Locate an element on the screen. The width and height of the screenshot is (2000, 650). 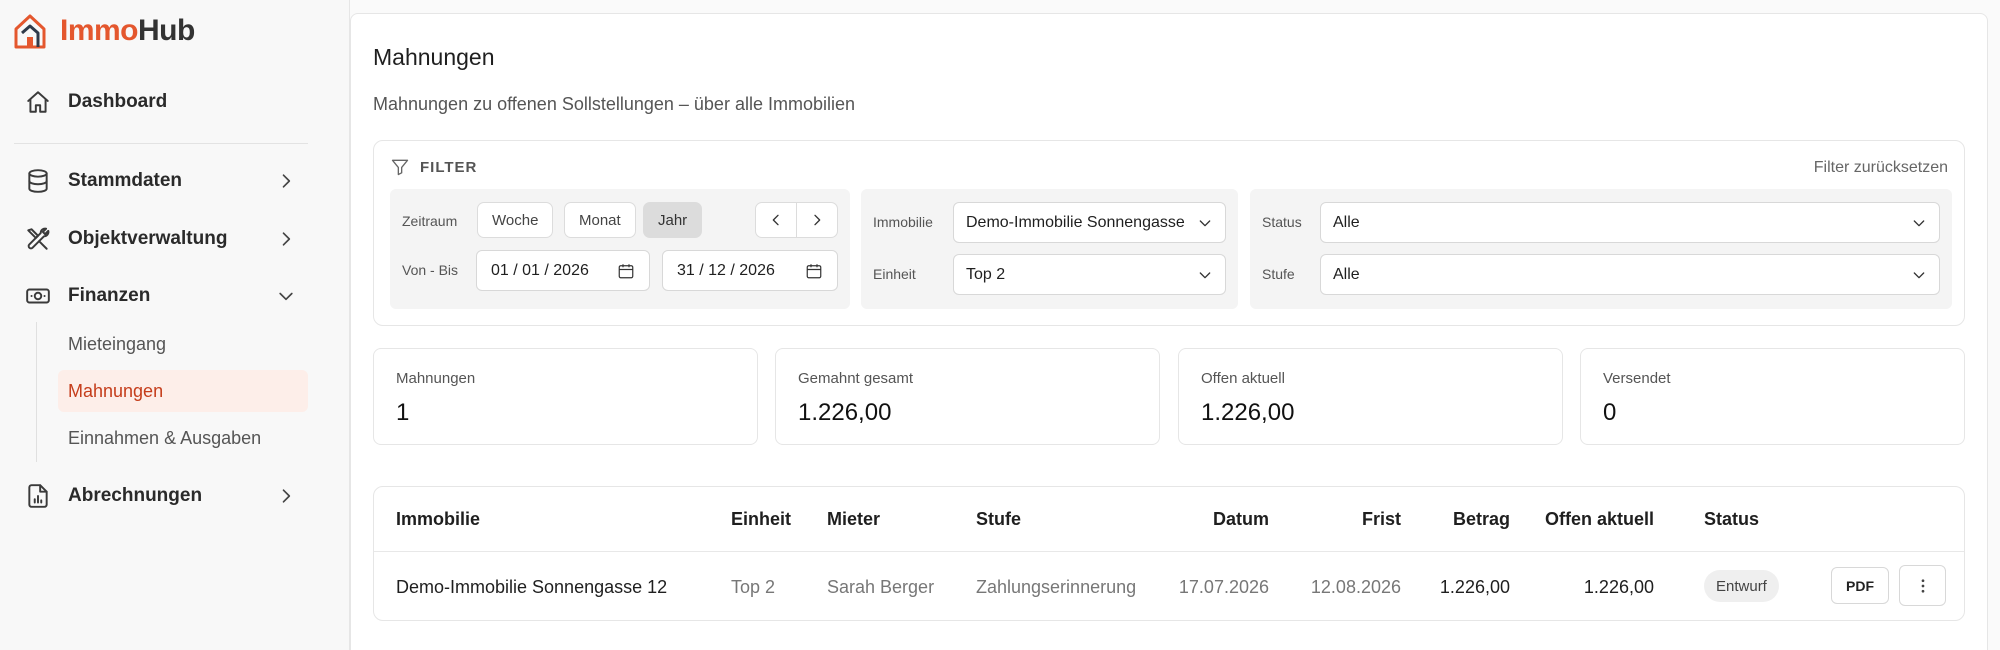
stufe-select: Alle is located at coordinates (1630, 274).